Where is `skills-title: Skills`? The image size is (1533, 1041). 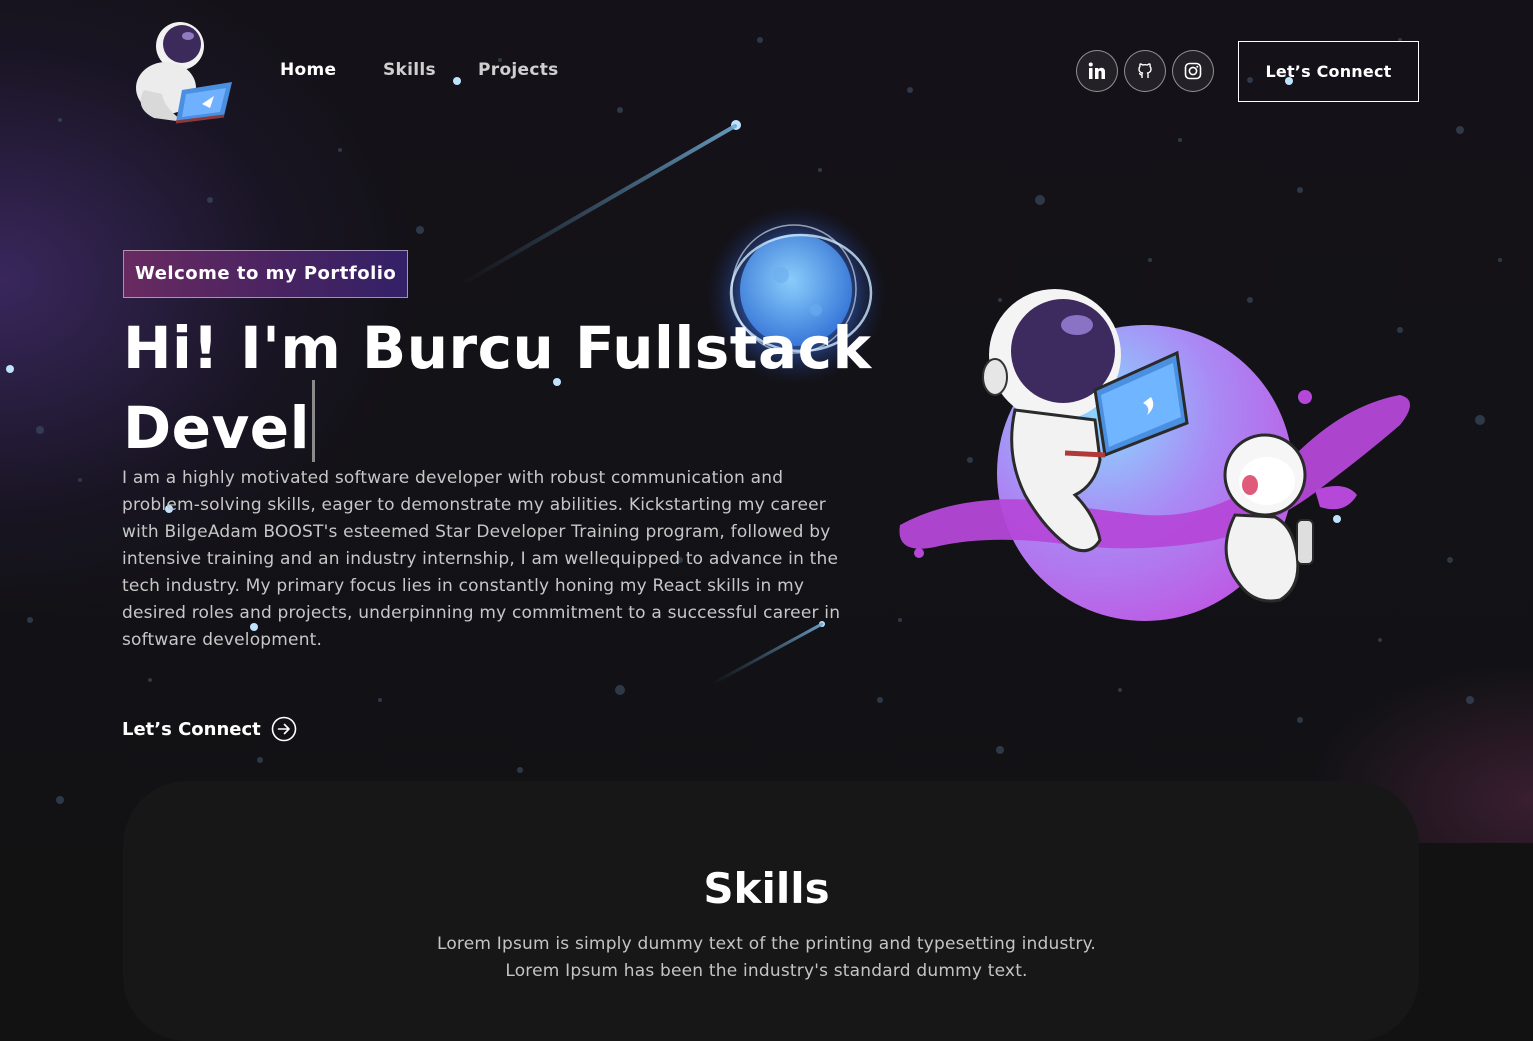 skills-title: Skills is located at coordinates (766, 888).